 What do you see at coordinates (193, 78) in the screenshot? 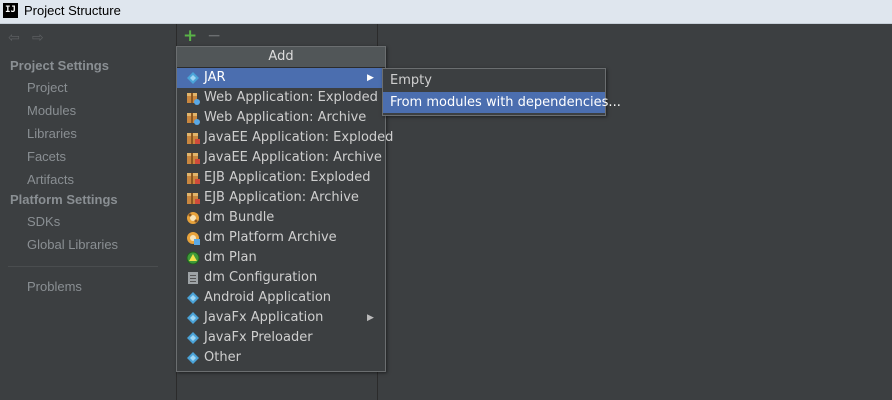
I see `jar-diamond-icon` at bounding box center [193, 78].